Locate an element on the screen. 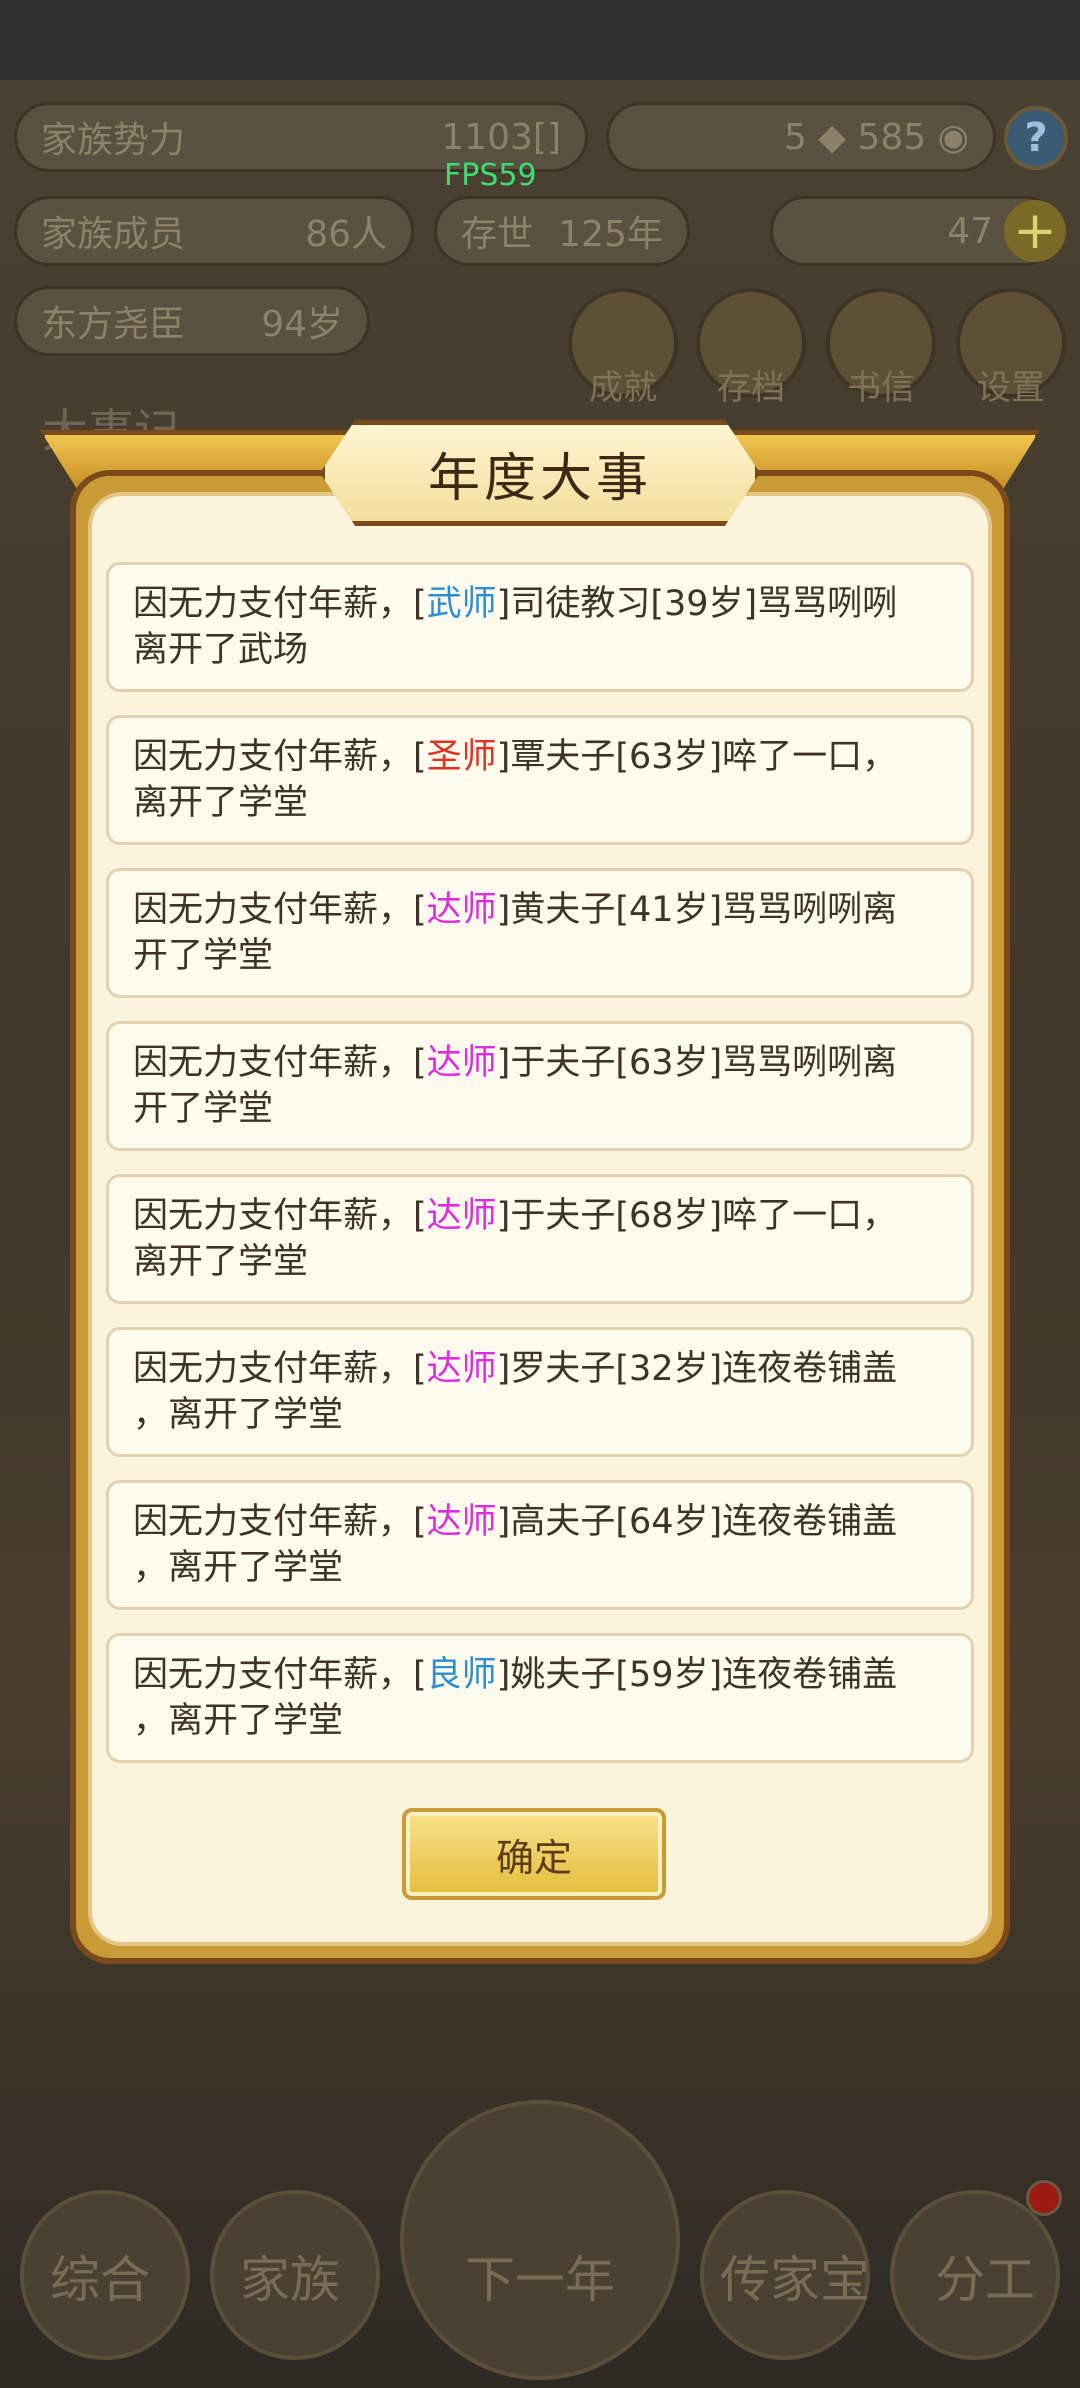  confirm-button: 确定 is located at coordinates (534, 1854).